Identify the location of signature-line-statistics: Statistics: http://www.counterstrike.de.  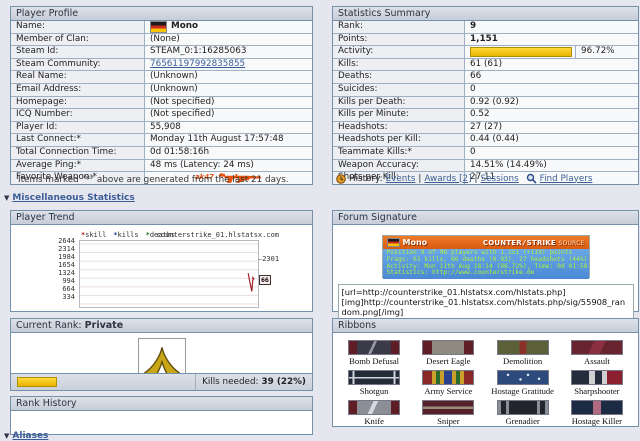
(460, 273).